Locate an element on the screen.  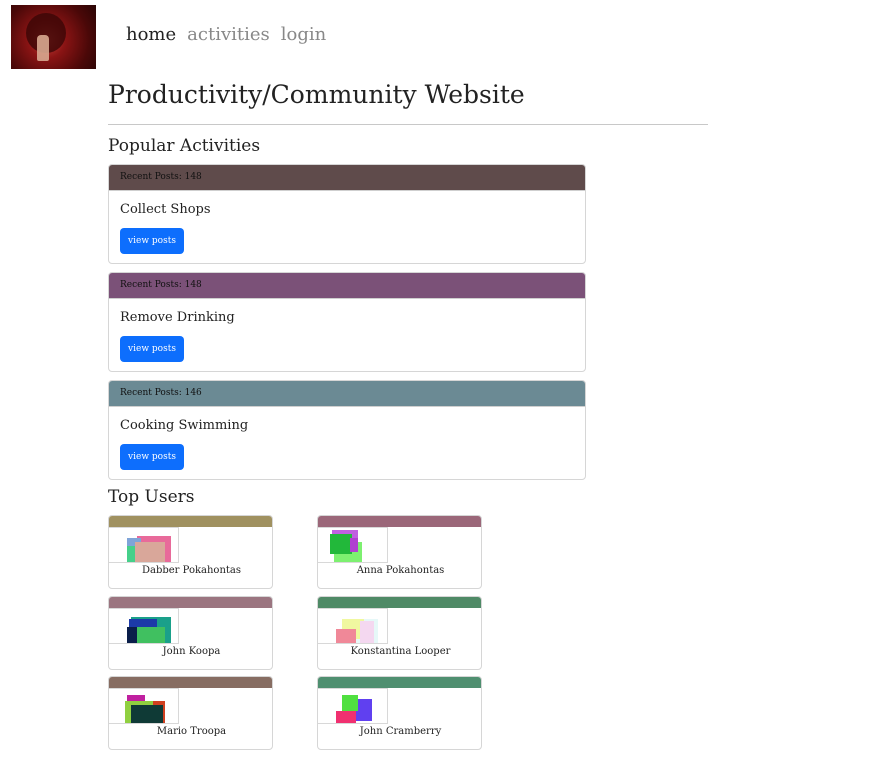
popular-activities-heading: Popular Activities is located at coordinates (184, 146).